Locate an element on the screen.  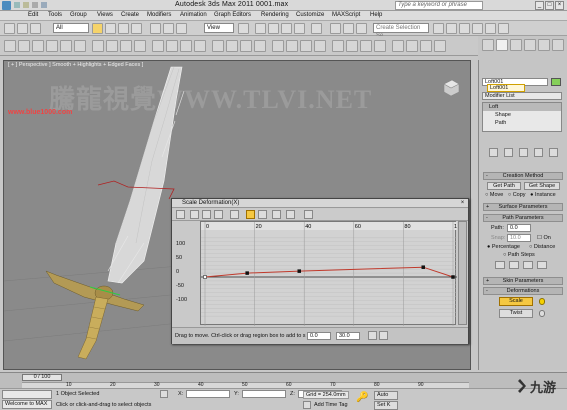
menu-group: Group is located at coordinates (78, 15).